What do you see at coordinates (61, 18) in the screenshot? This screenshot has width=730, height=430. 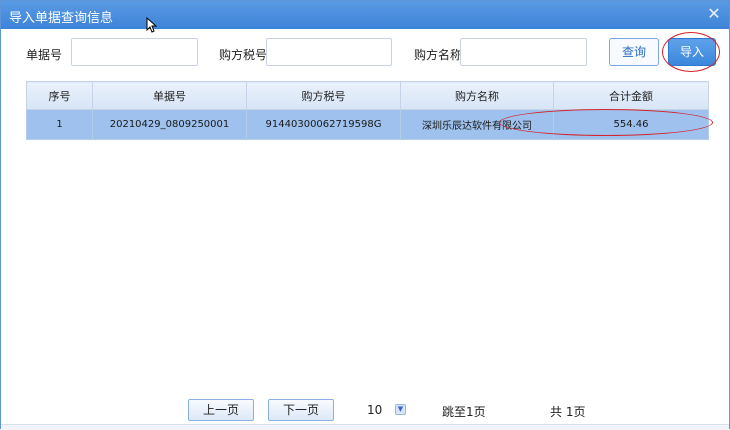 I see `dialog-title: 导入单据查询信息` at bounding box center [61, 18].